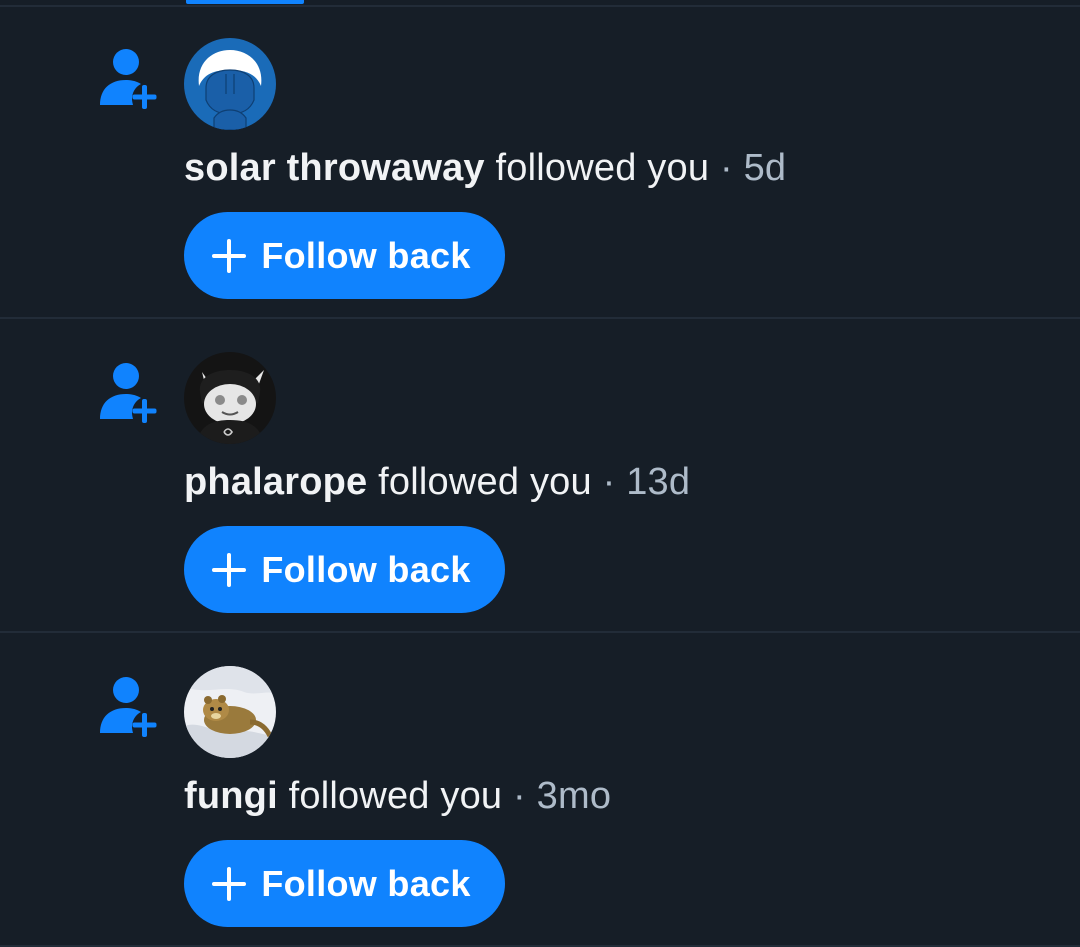 The image size is (1080, 947). What do you see at coordinates (230, 398) in the screenshot?
I see `avatar-phalarope` at bounding box center [230, 398].